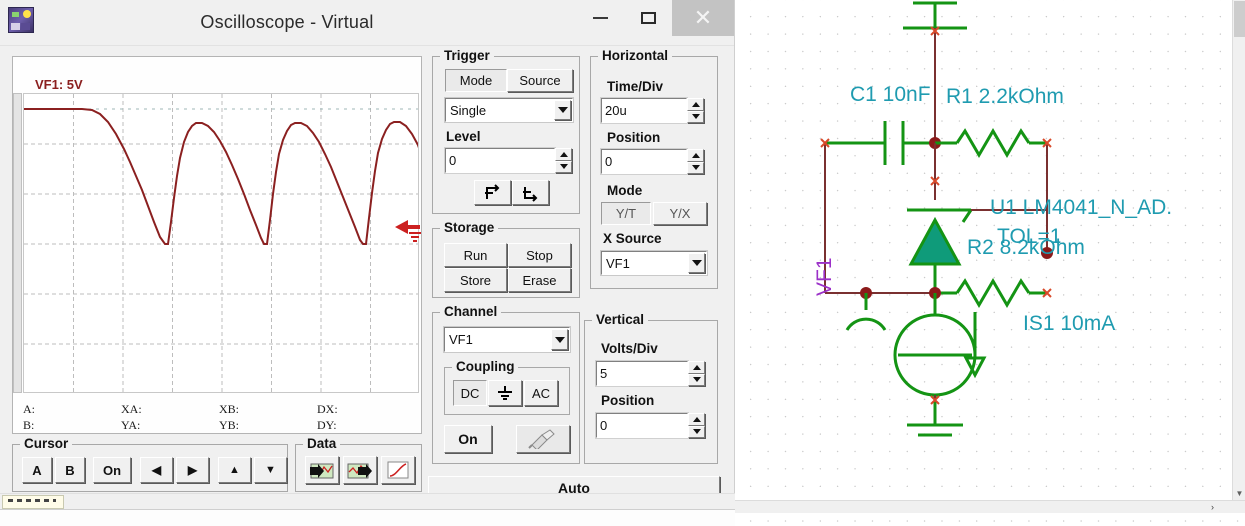  I want to click on data-load-button, so click(322, 470).